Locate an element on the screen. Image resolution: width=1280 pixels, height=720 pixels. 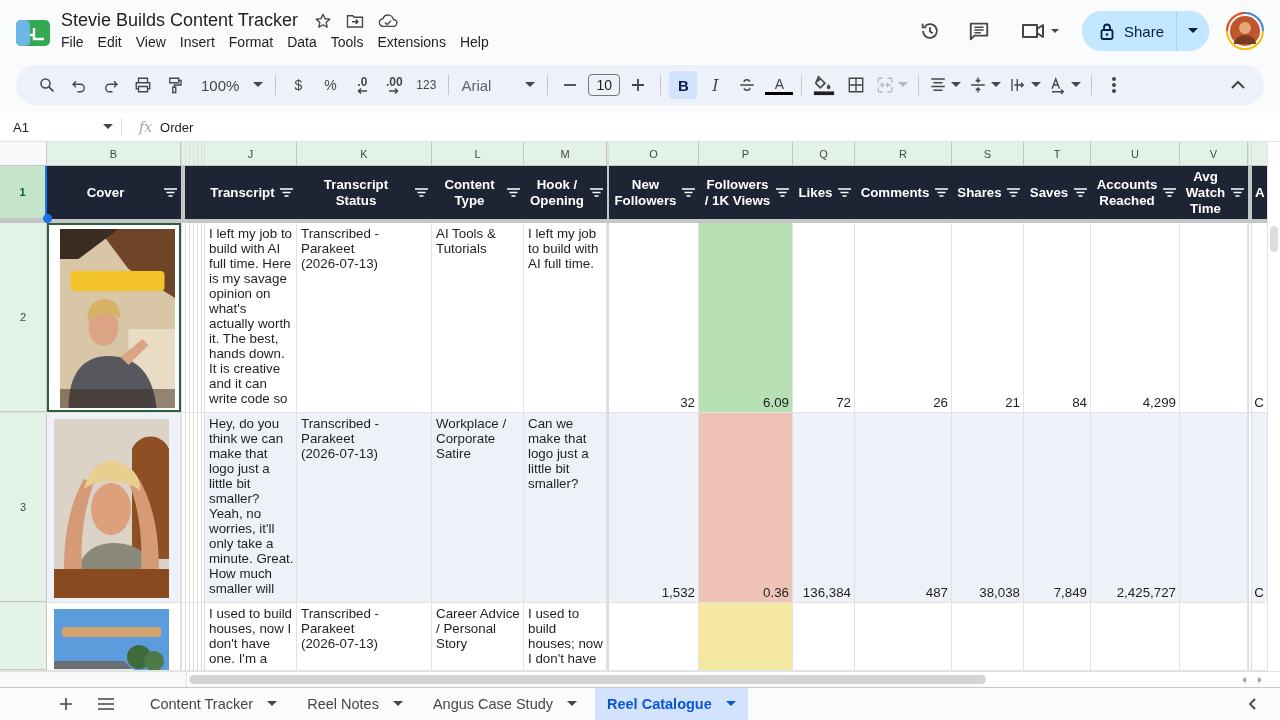
borders-icon is located at coordinates (856, 85).